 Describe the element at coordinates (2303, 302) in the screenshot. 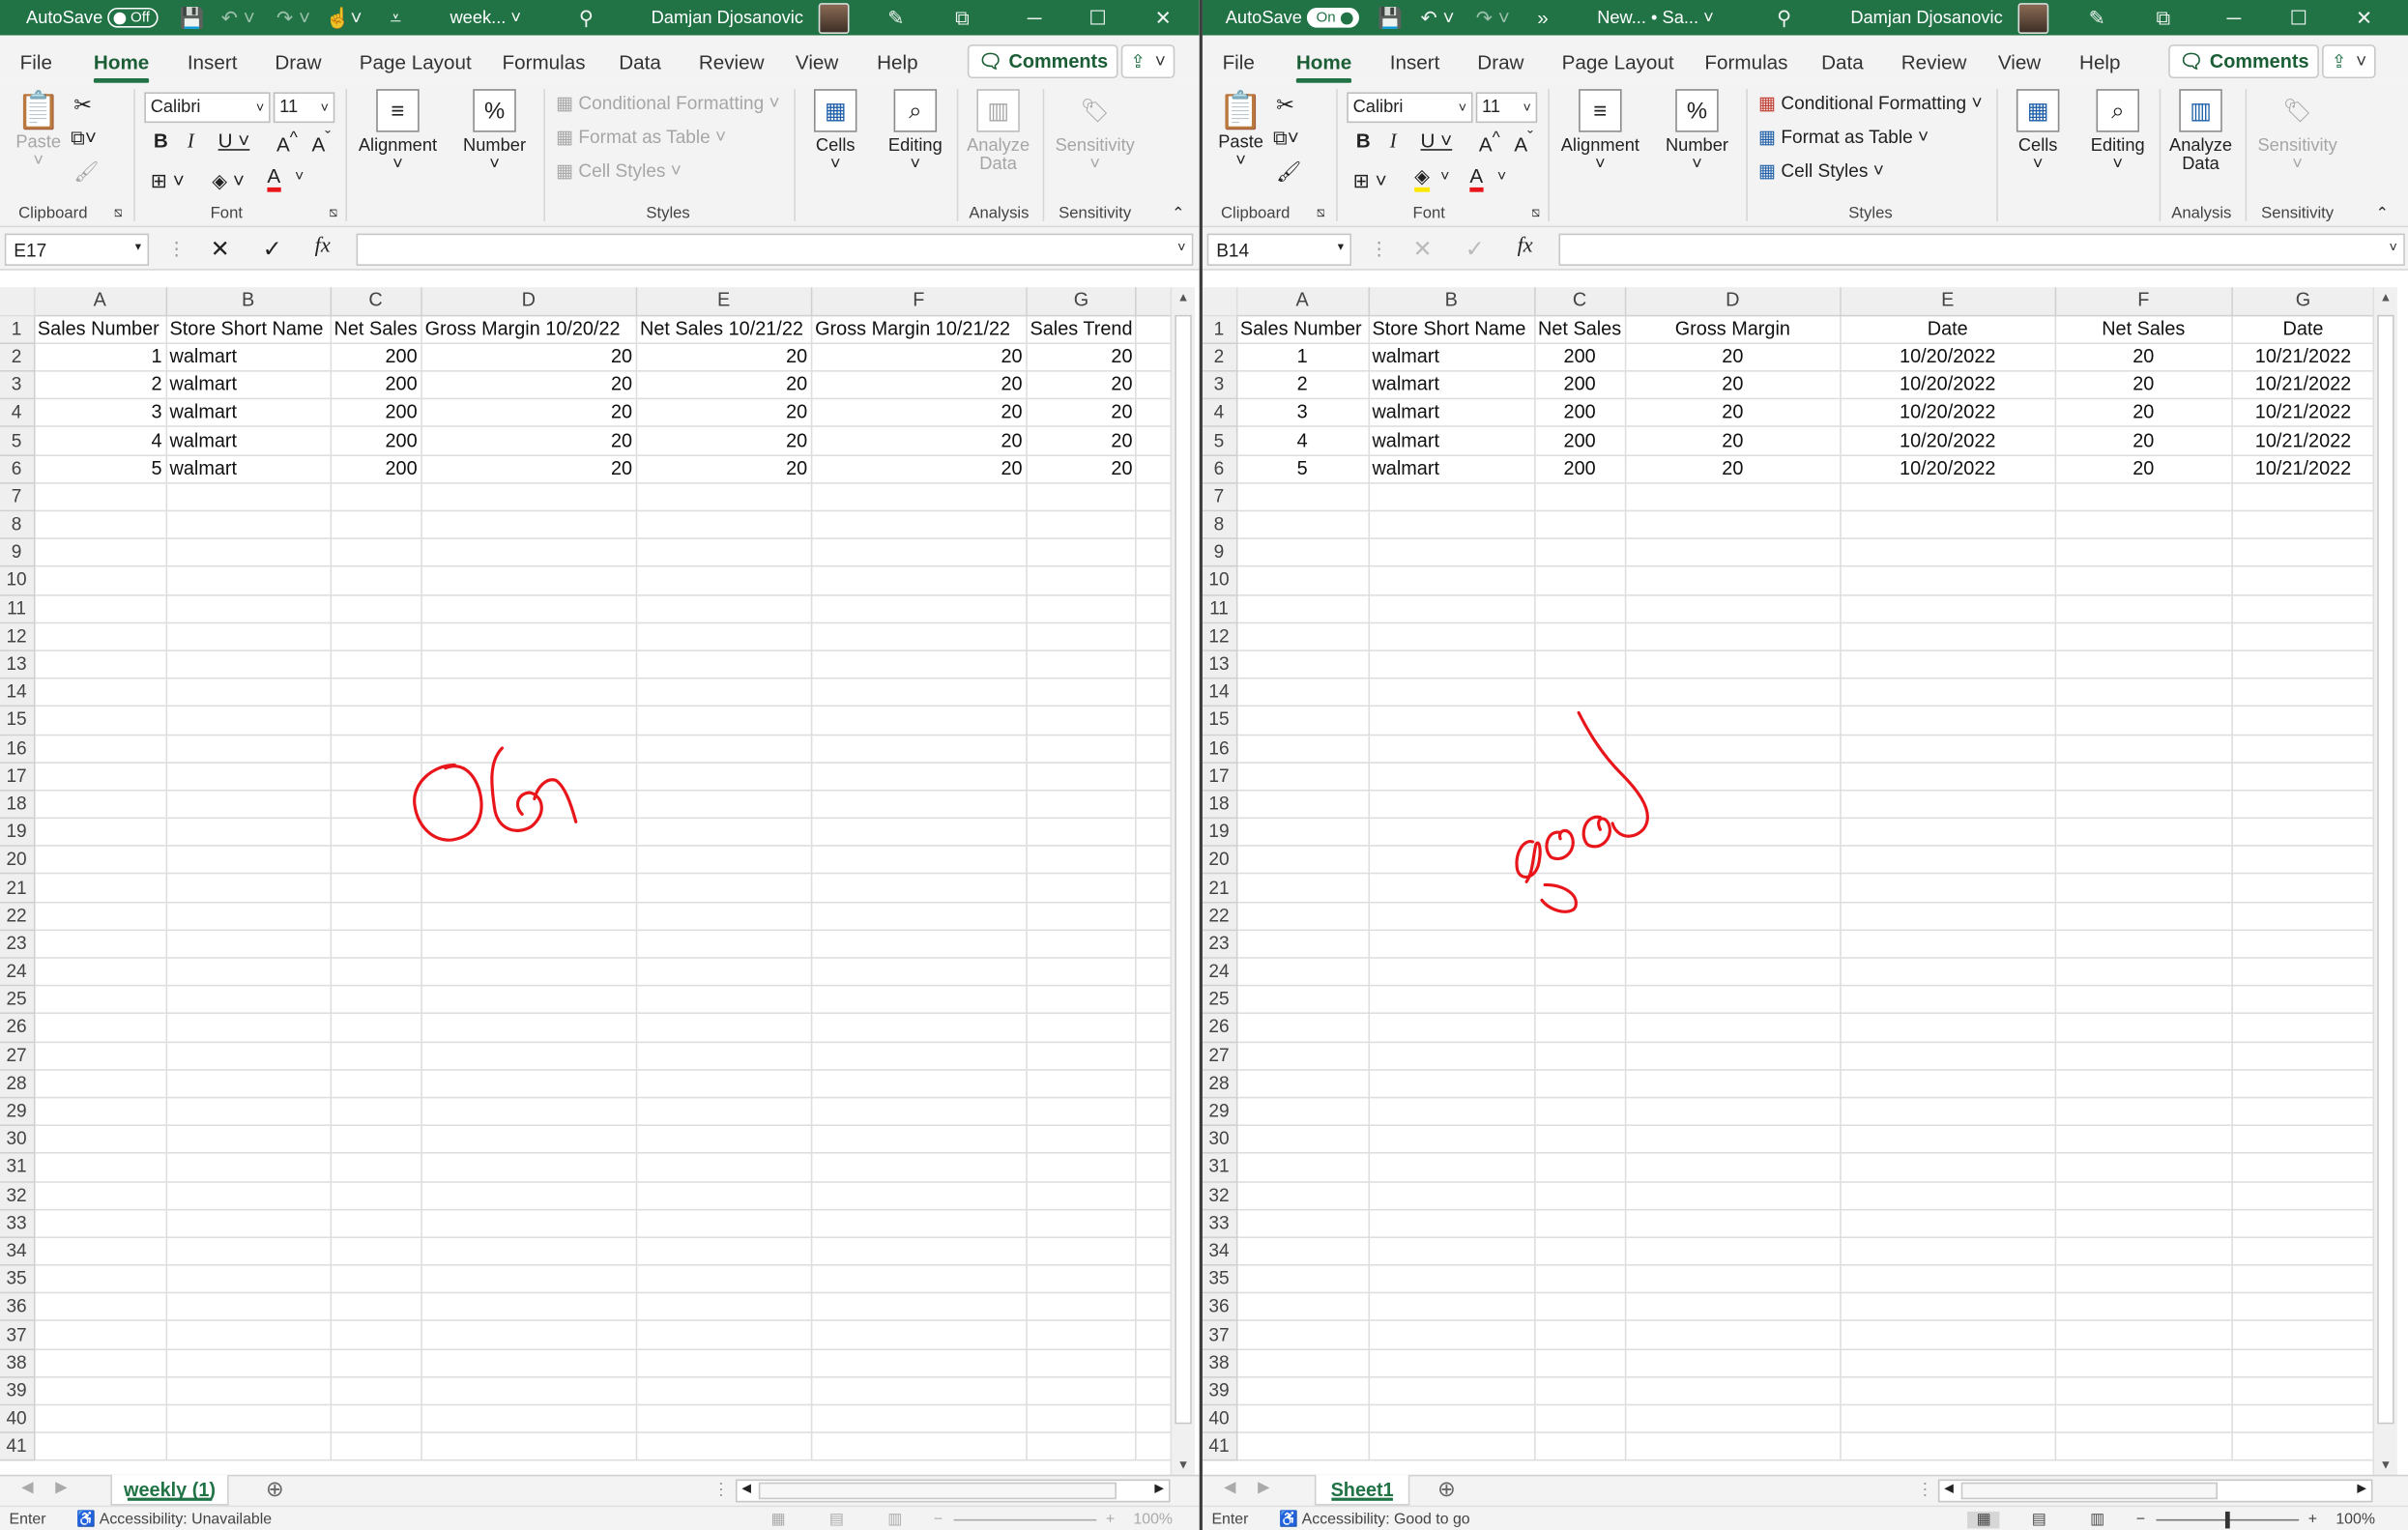

I see `column-header: G` at that location.